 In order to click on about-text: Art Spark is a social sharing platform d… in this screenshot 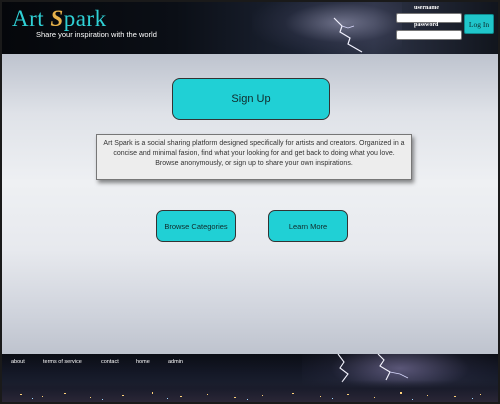, I will do `click(254, 153)`.